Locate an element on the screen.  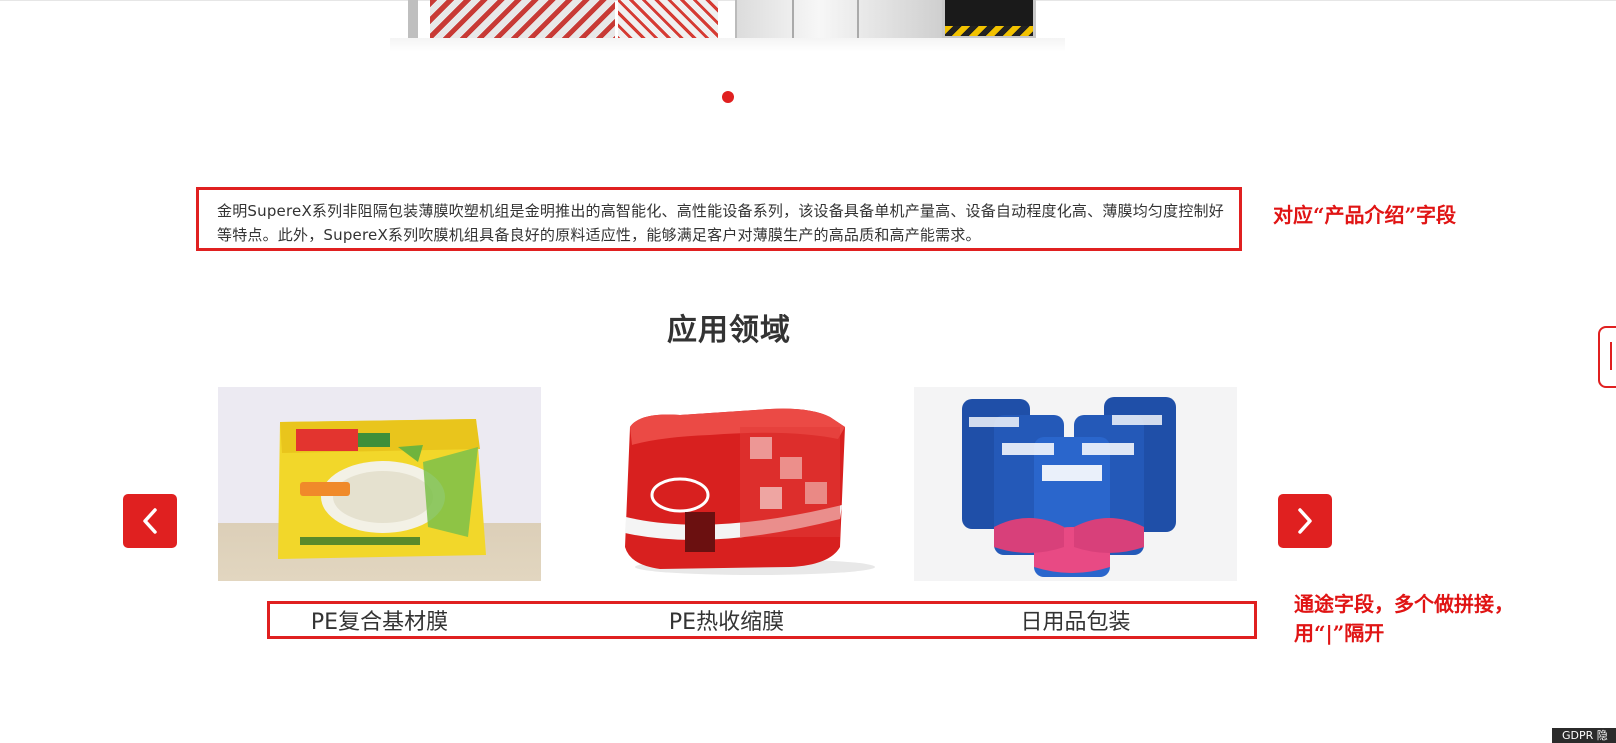
carousel-prev-button is located at coordinates (150, 521).